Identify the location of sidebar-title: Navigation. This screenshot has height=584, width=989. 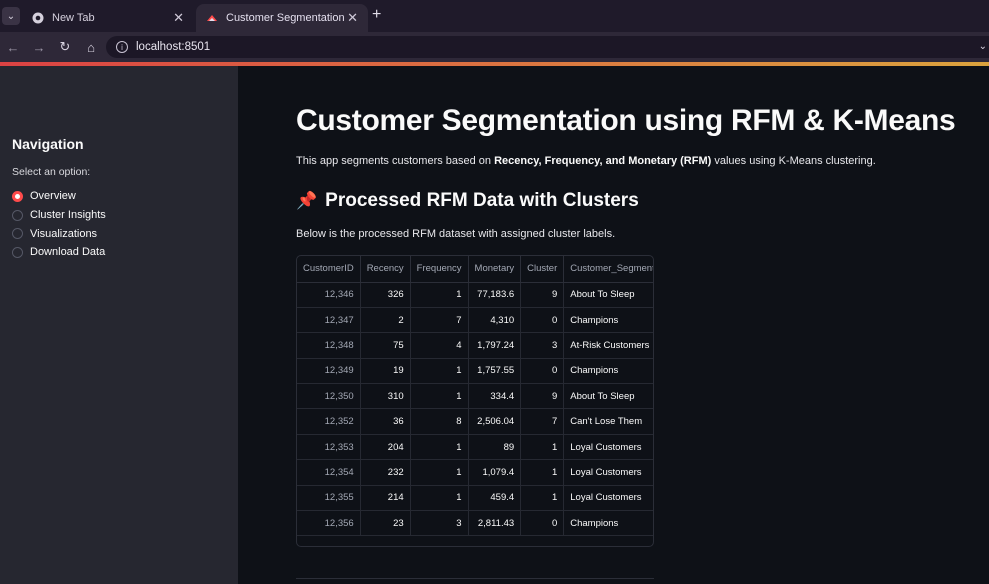
(48, 144).